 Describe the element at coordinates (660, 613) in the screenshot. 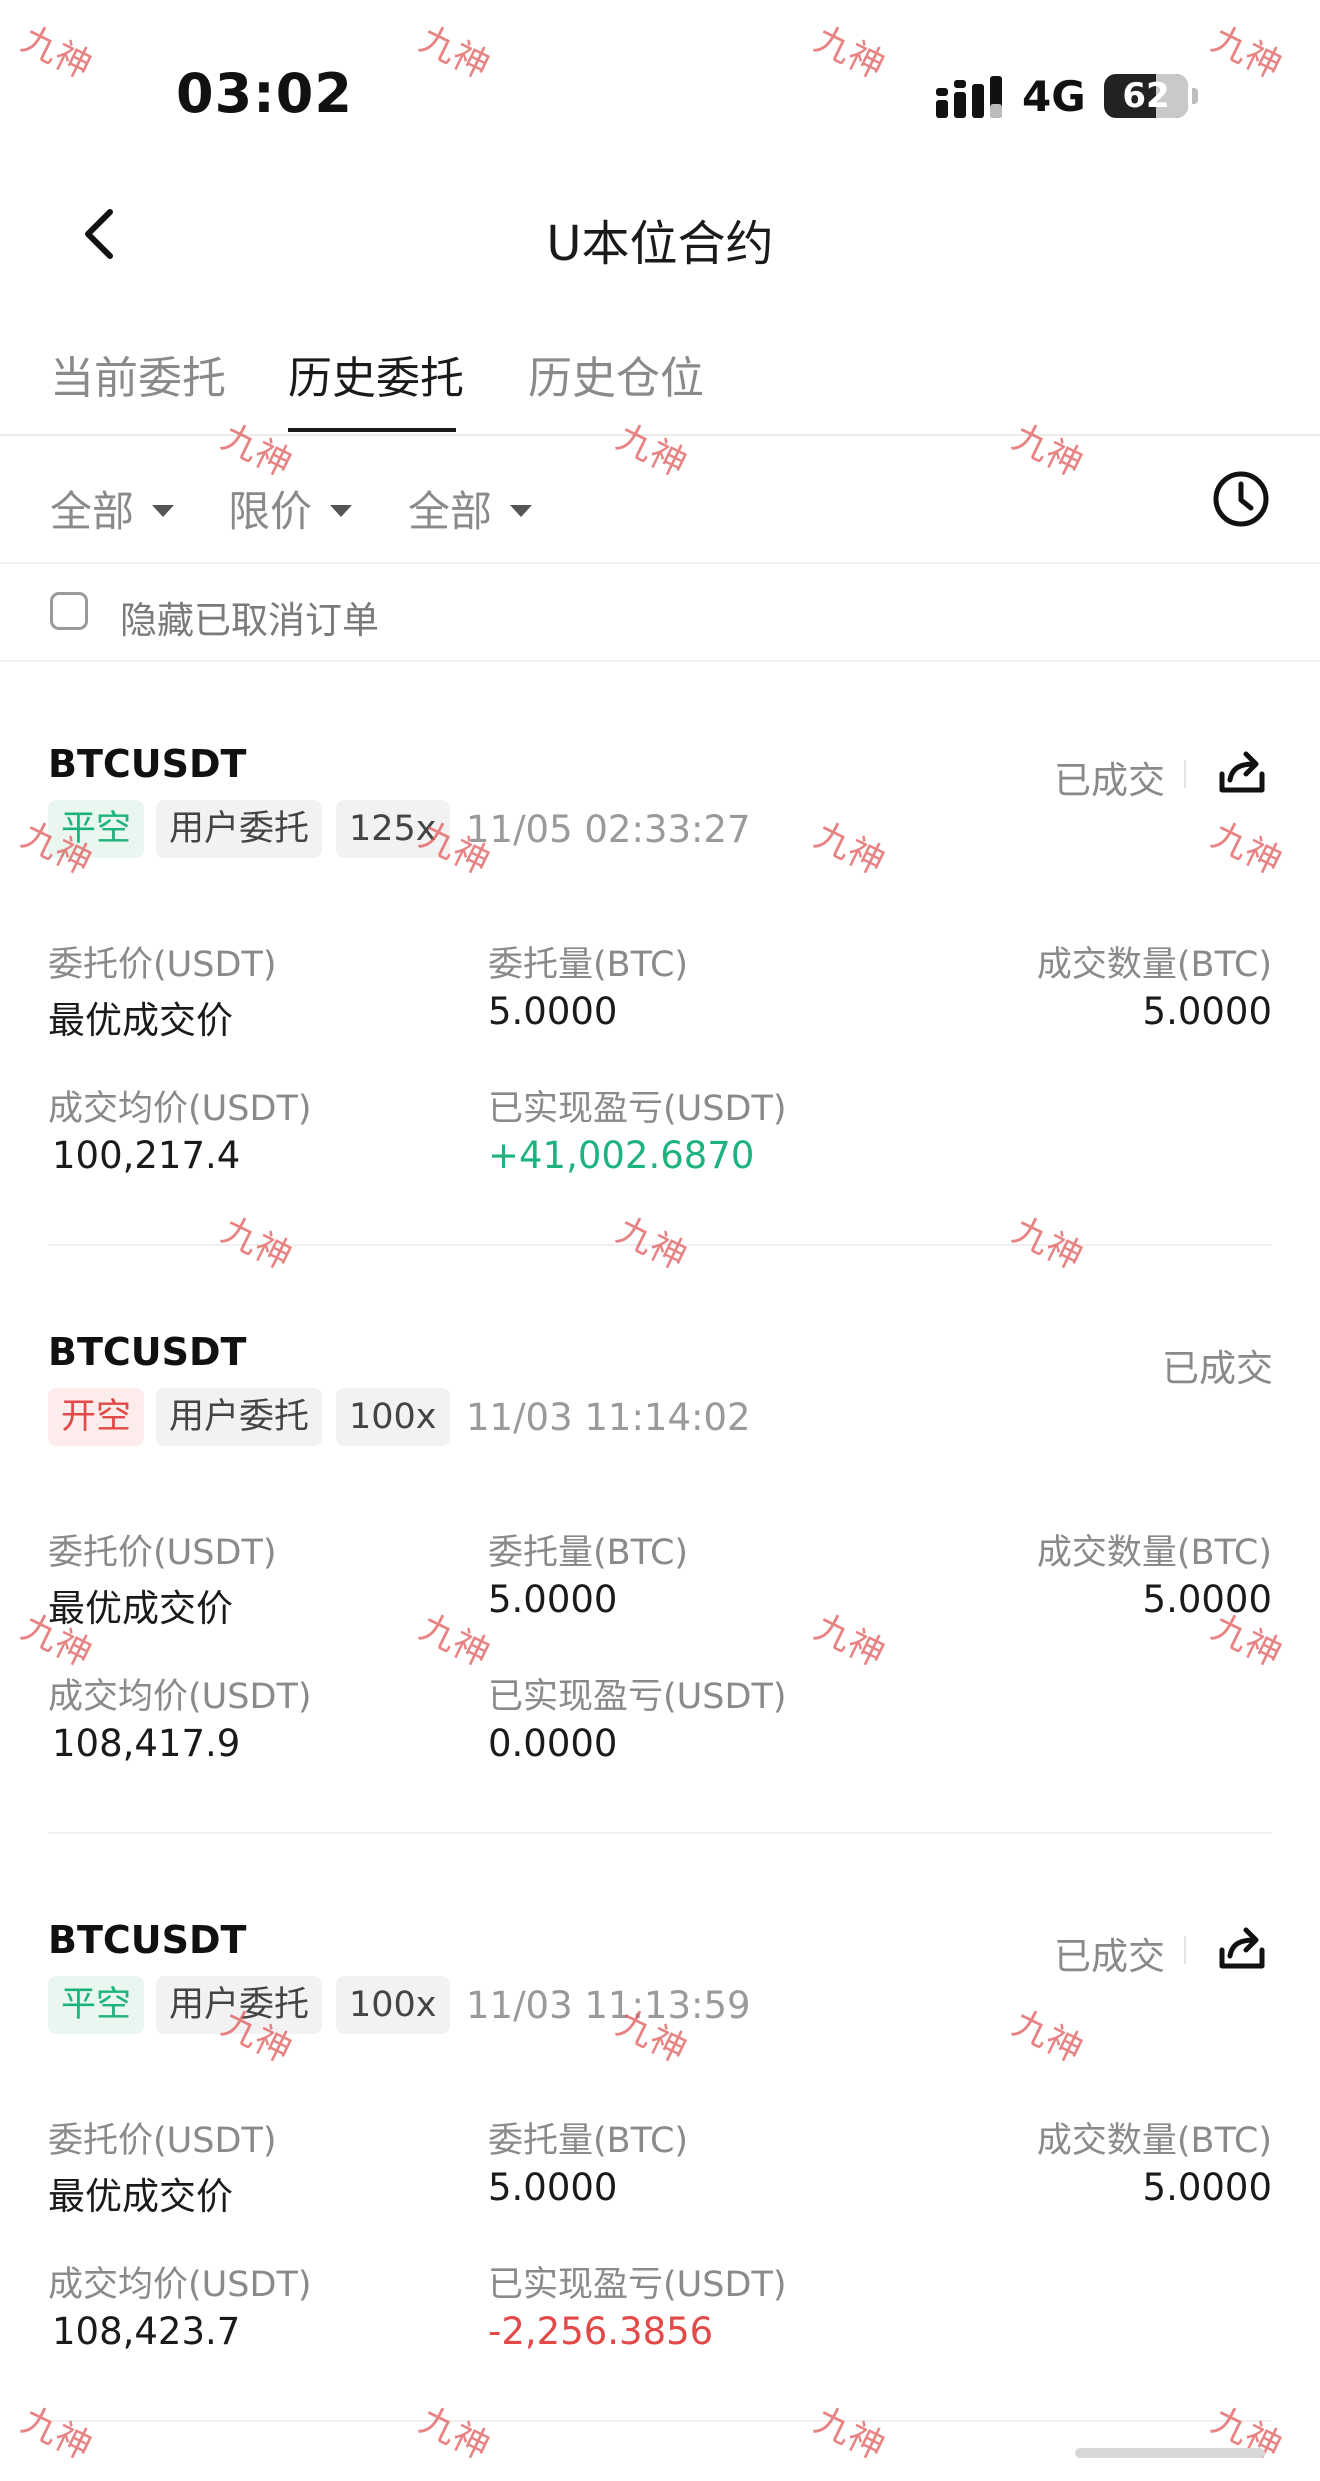

I see `hide-cancelled-row: 隐藏已取消订单` at that location.